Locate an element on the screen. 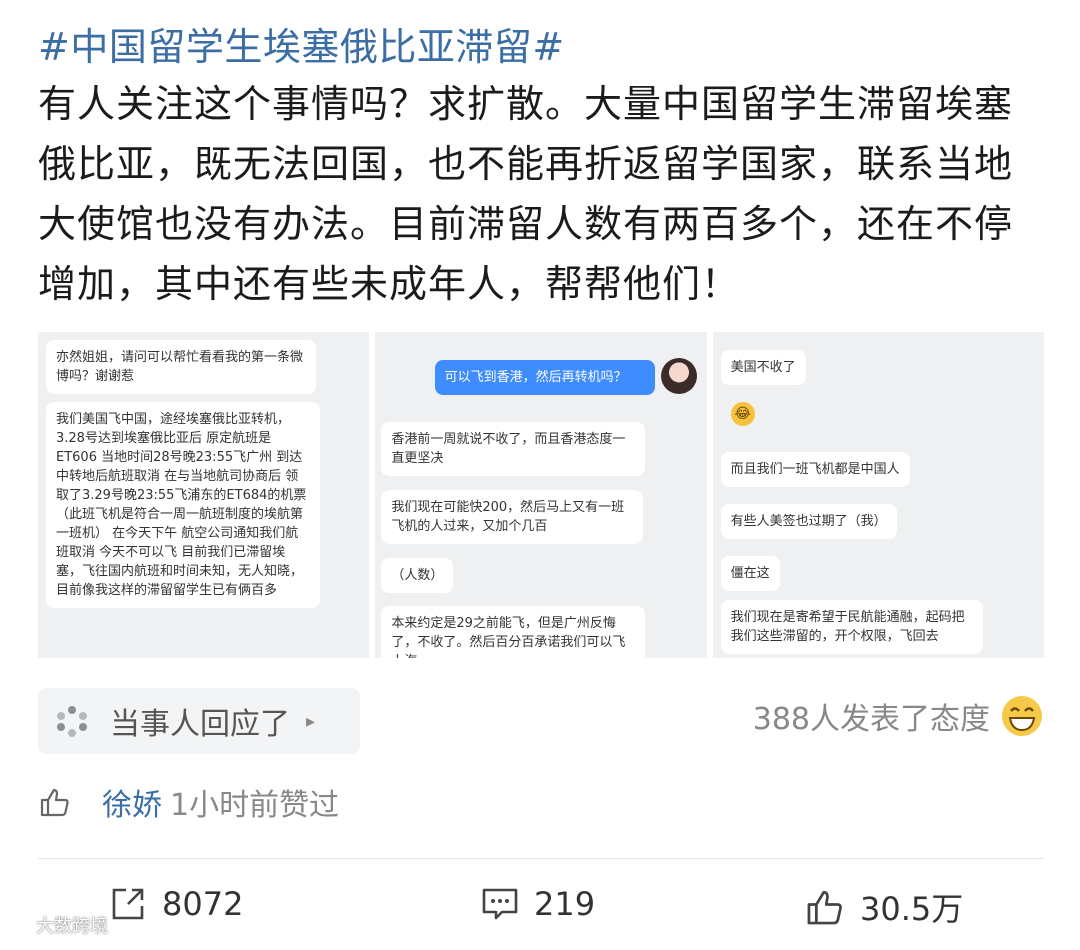 The height and width of the screenshot is (950, 1080). response-label: 当事人回应了 is located at coordinates (200, 724).